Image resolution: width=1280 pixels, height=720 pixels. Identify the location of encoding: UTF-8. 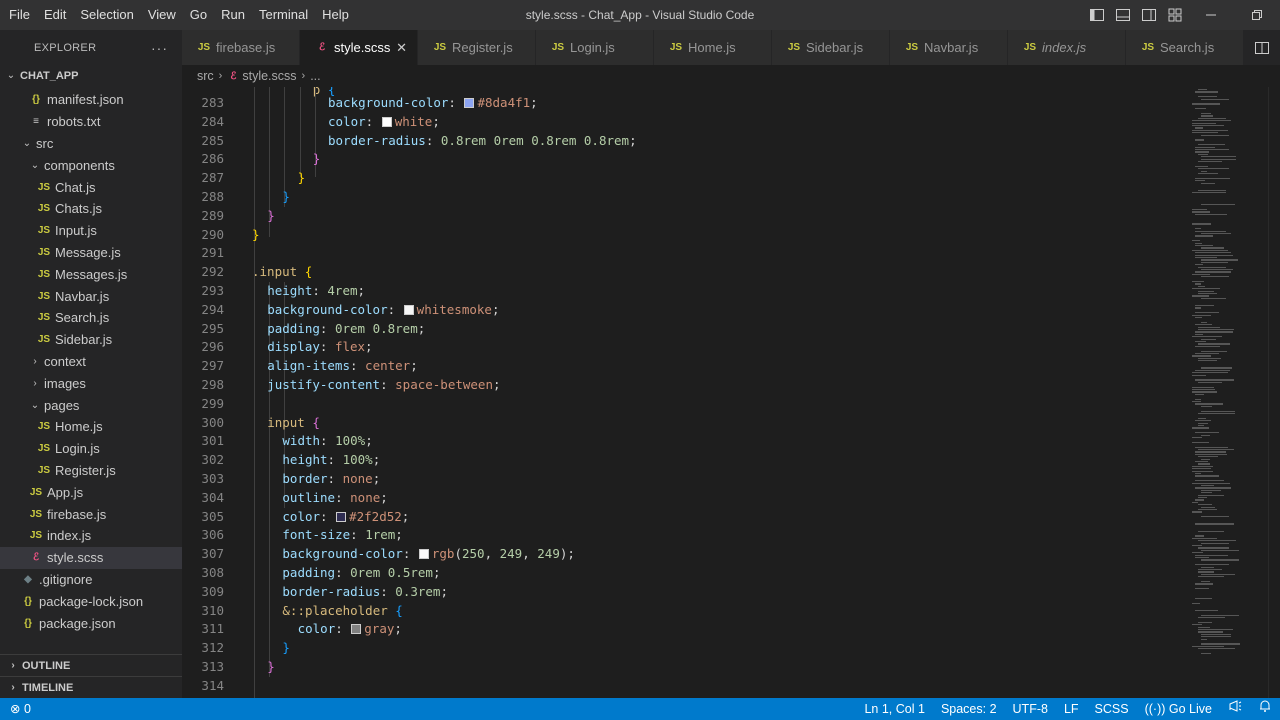
(1030, 709).